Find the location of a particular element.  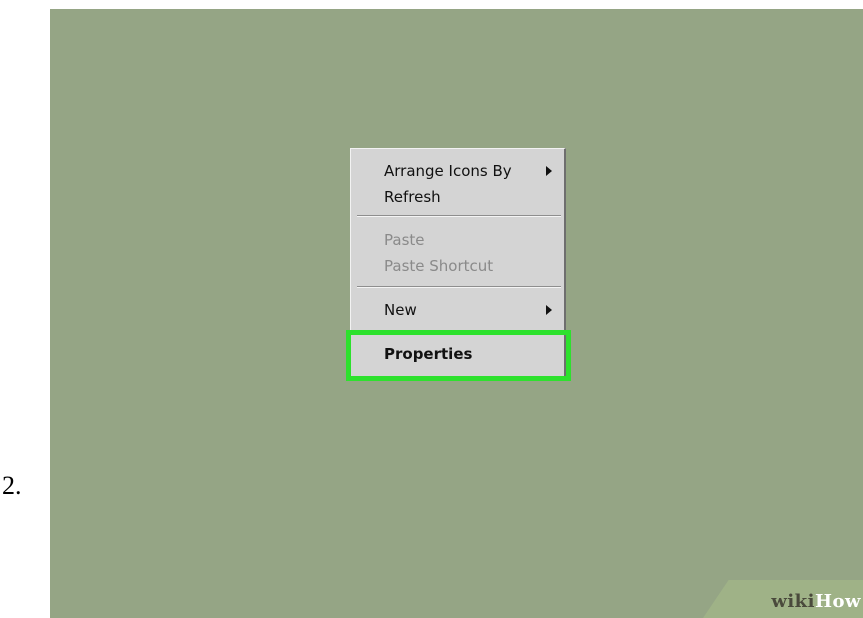

menu-item-new: New is located at coordinates (400, 310).